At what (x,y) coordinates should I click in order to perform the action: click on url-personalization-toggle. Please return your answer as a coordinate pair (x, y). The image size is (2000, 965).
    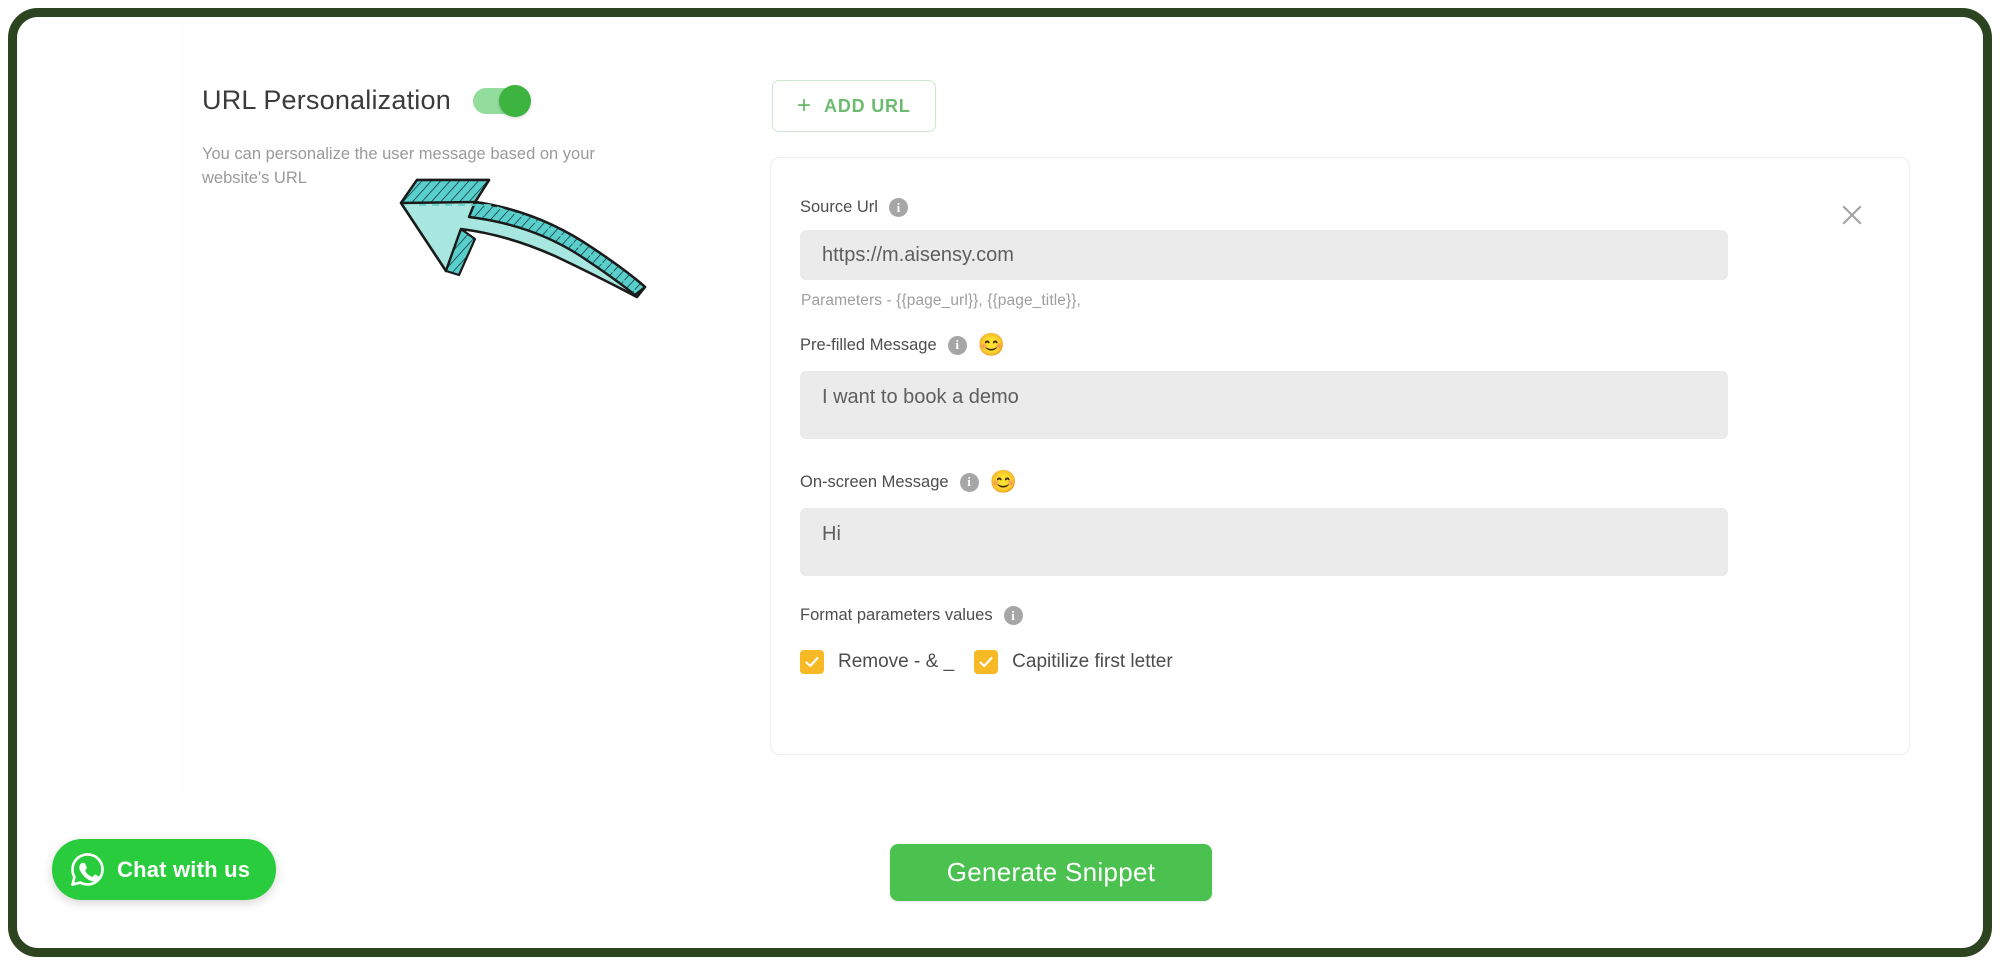
    Looking at the image, I should click on (501, 100).